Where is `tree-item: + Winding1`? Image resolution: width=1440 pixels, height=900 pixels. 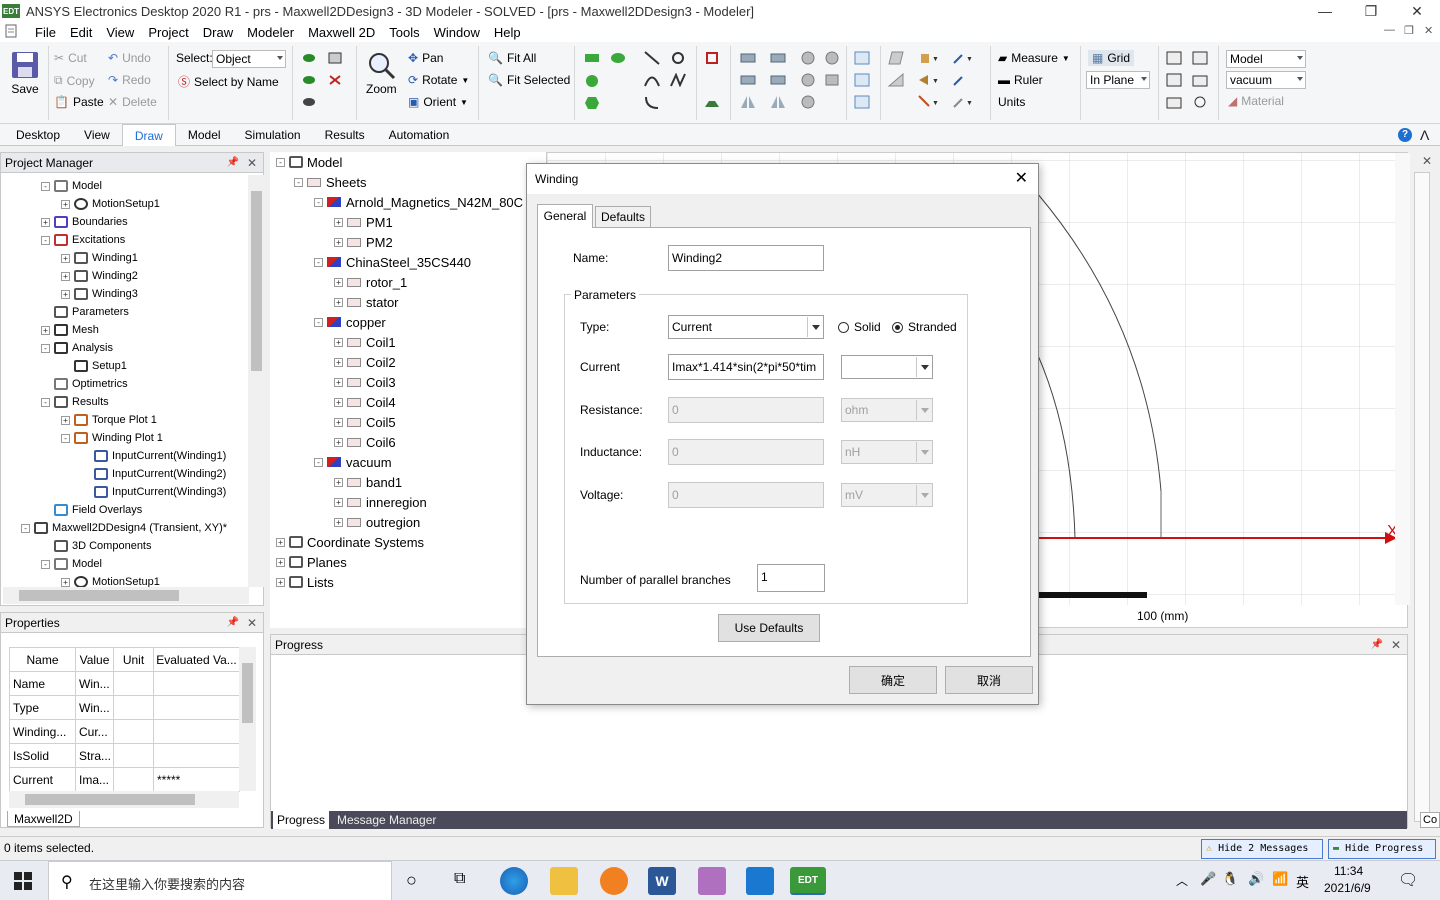
tree-item: + Winding1 is located at coordinates (99, 258).